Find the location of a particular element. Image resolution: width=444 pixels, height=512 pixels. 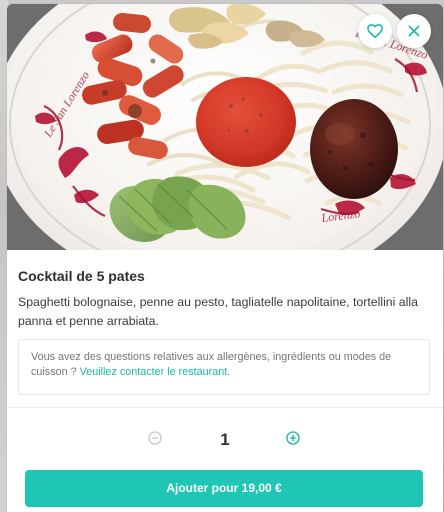

favorite-button is located at coordinates (375, 31).